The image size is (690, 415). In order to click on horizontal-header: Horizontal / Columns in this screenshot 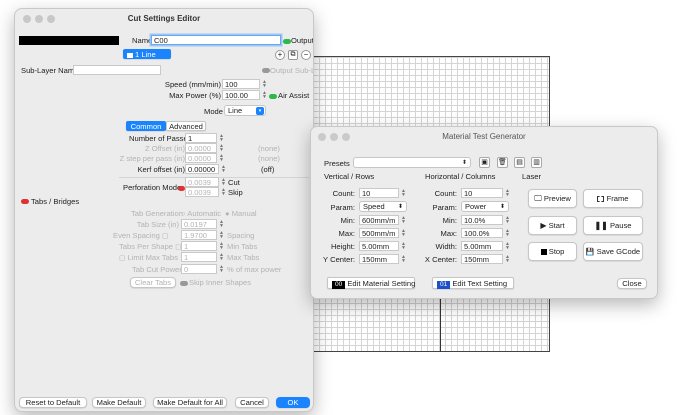, I will do `click(460, 176)`.